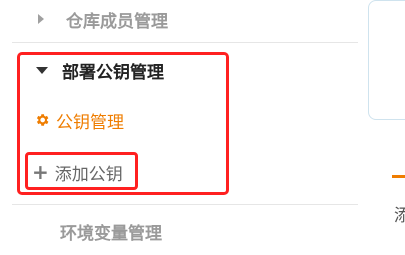 The height and width of the screenshot is (255, 405). I want to click on highlight-box-add-key, so click(81, 171).